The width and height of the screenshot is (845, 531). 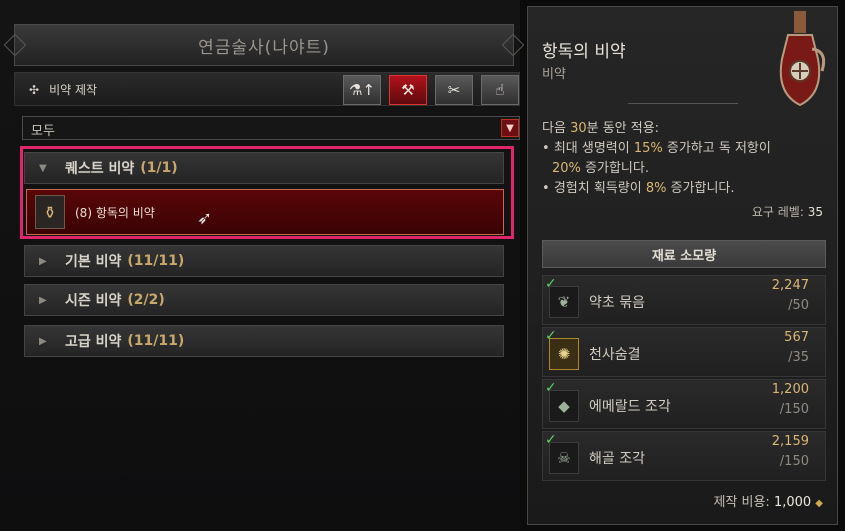 What do you see at coordinates (93, 262) in the screenshot?
I see `category-label: 기본 비약` at bounding box center [93, 262].